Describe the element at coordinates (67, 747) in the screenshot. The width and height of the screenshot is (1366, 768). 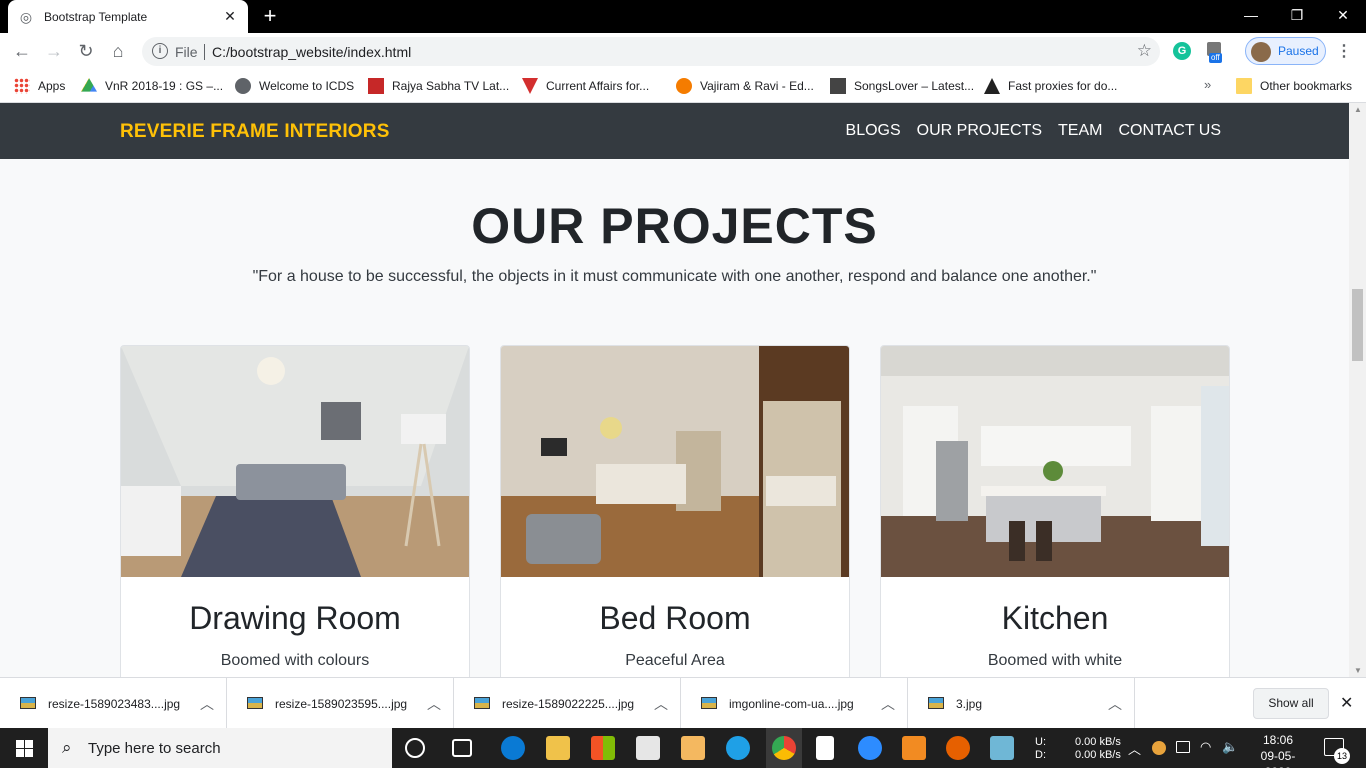
I see `search-icon: ⌕` at that location.